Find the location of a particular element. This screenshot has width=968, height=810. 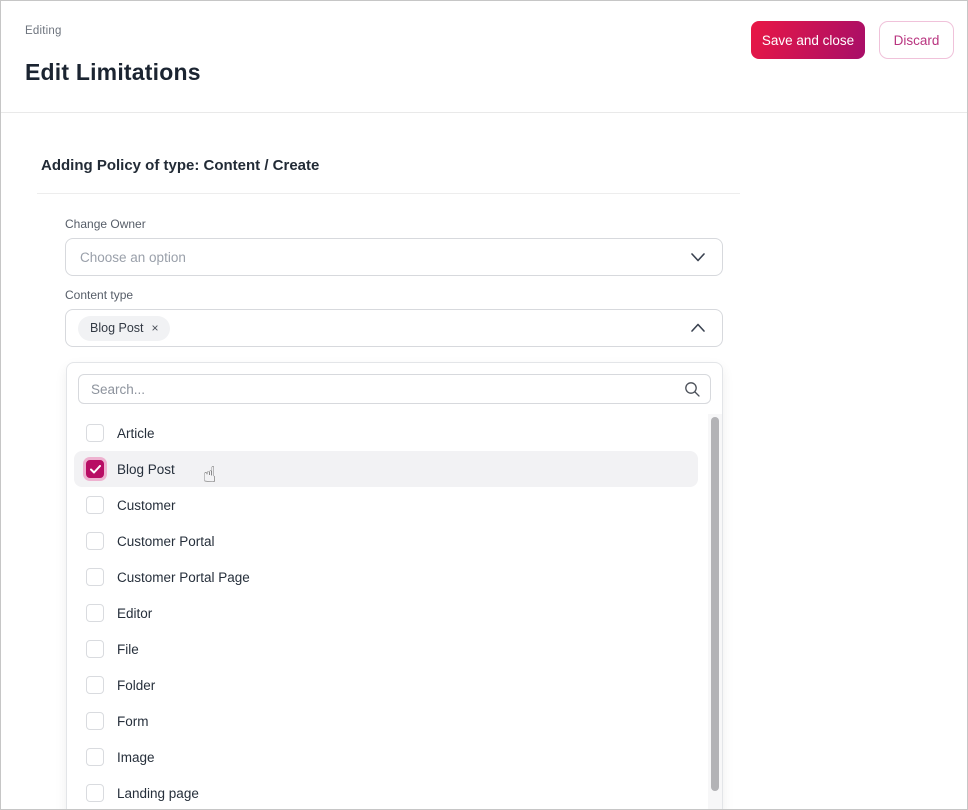

option-label: Form is located at coordinates (133, 721).